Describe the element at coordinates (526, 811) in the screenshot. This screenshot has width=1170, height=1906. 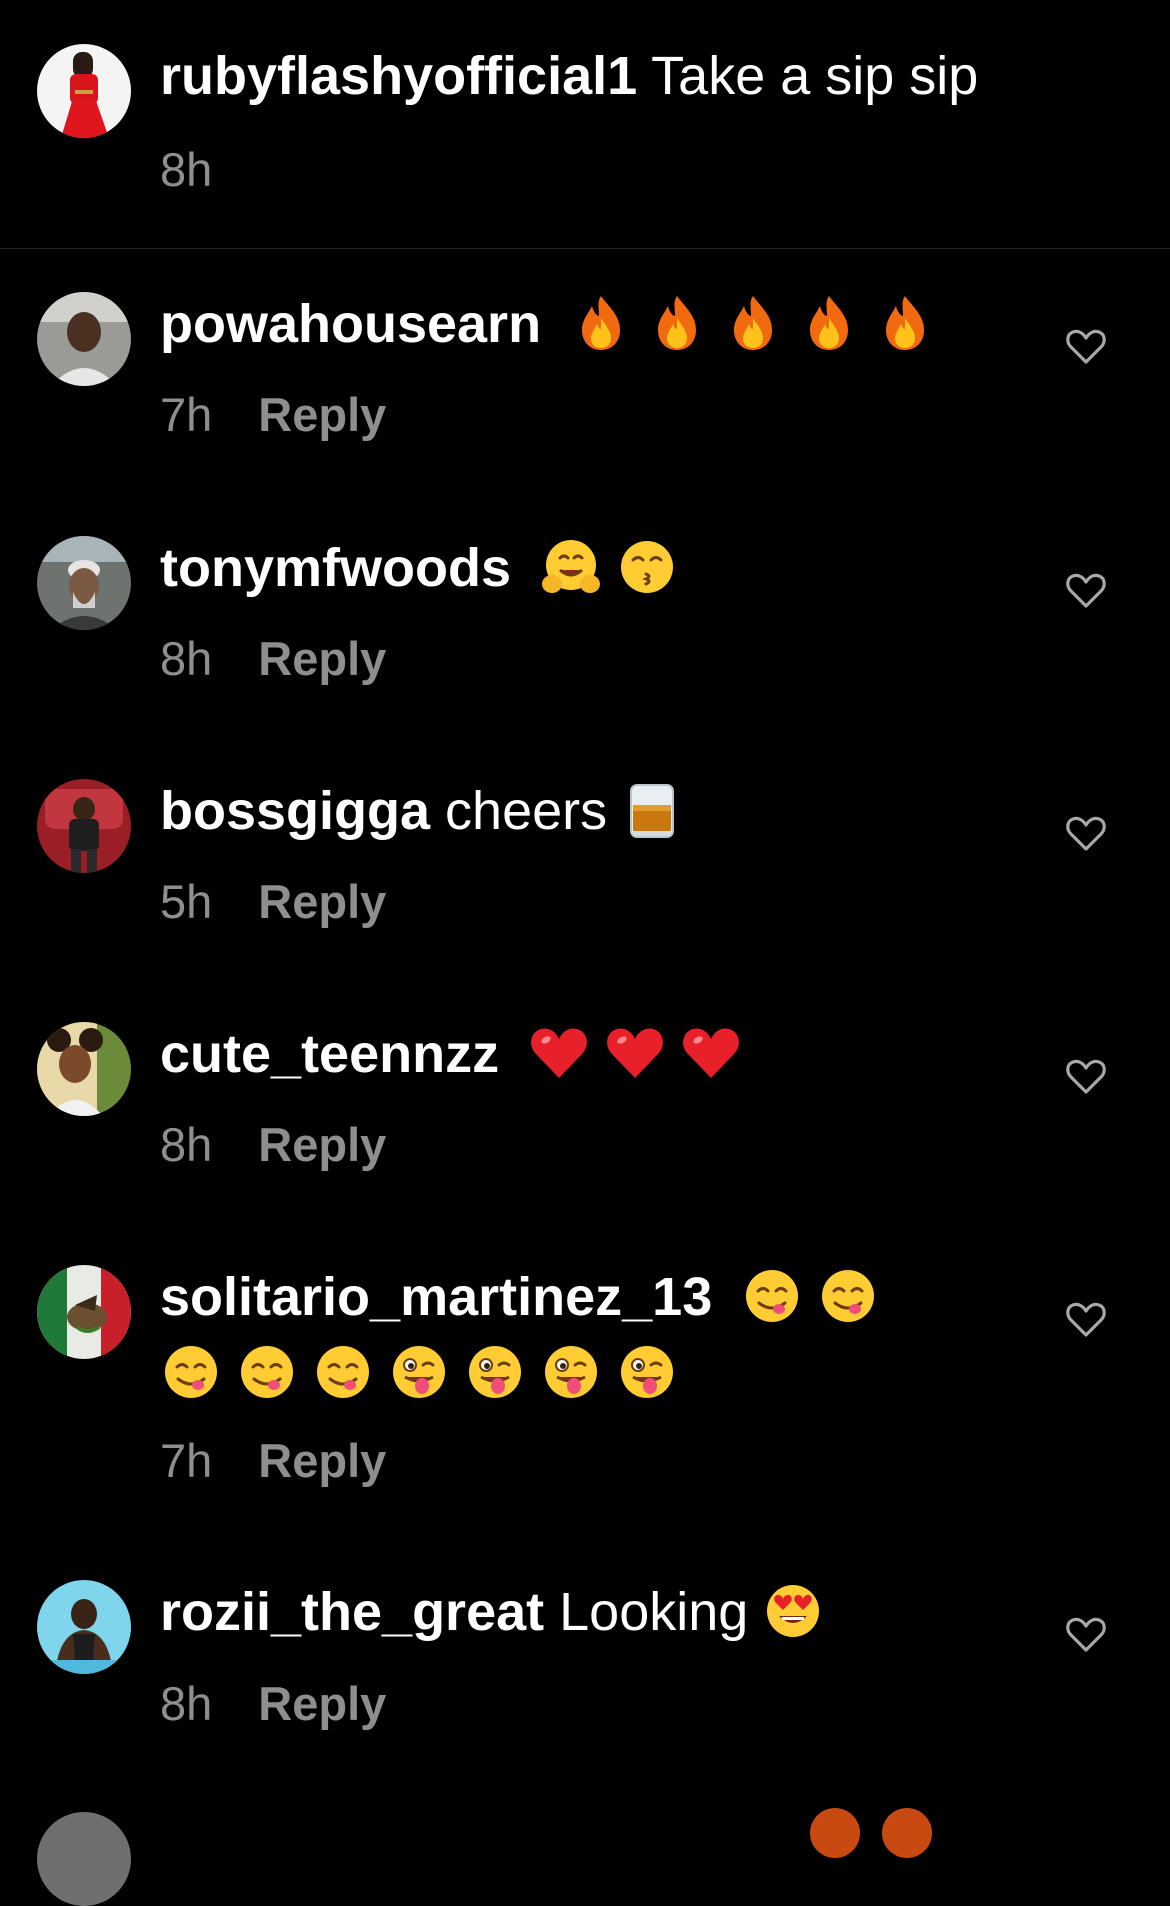
I see `comment-text: cheers` at that location.